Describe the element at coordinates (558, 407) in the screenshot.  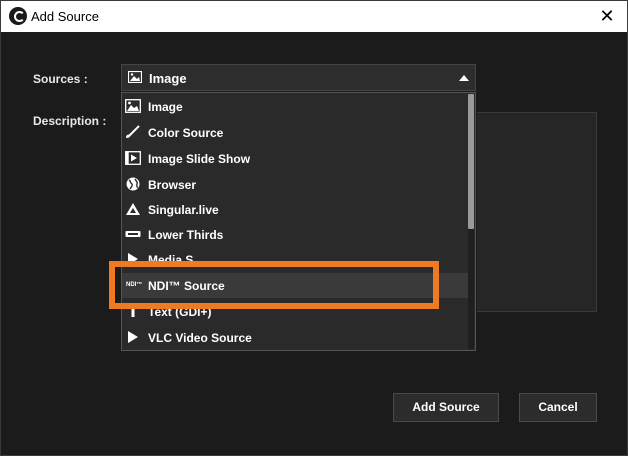
I see `cancel-button: Cancel` at that location.